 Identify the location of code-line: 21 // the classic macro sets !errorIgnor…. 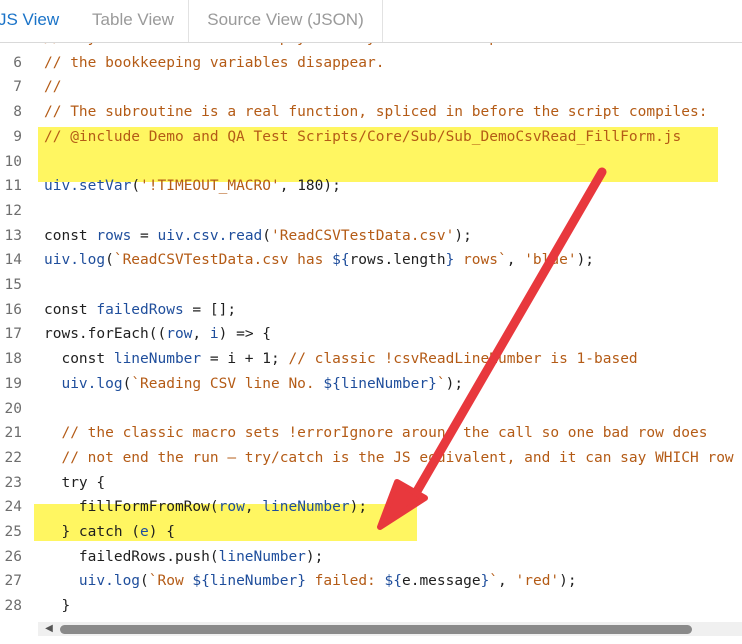
(371, 433).